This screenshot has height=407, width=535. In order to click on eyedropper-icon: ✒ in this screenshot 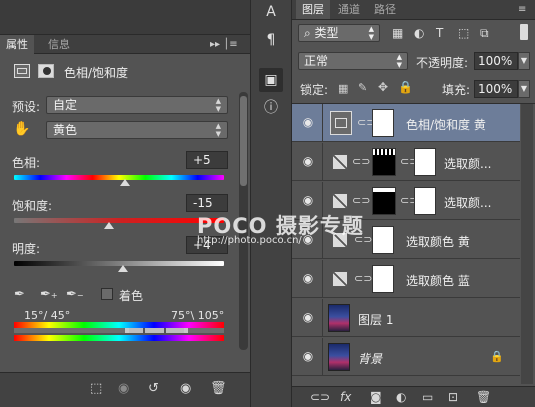, I will do `click(19, 294)`.